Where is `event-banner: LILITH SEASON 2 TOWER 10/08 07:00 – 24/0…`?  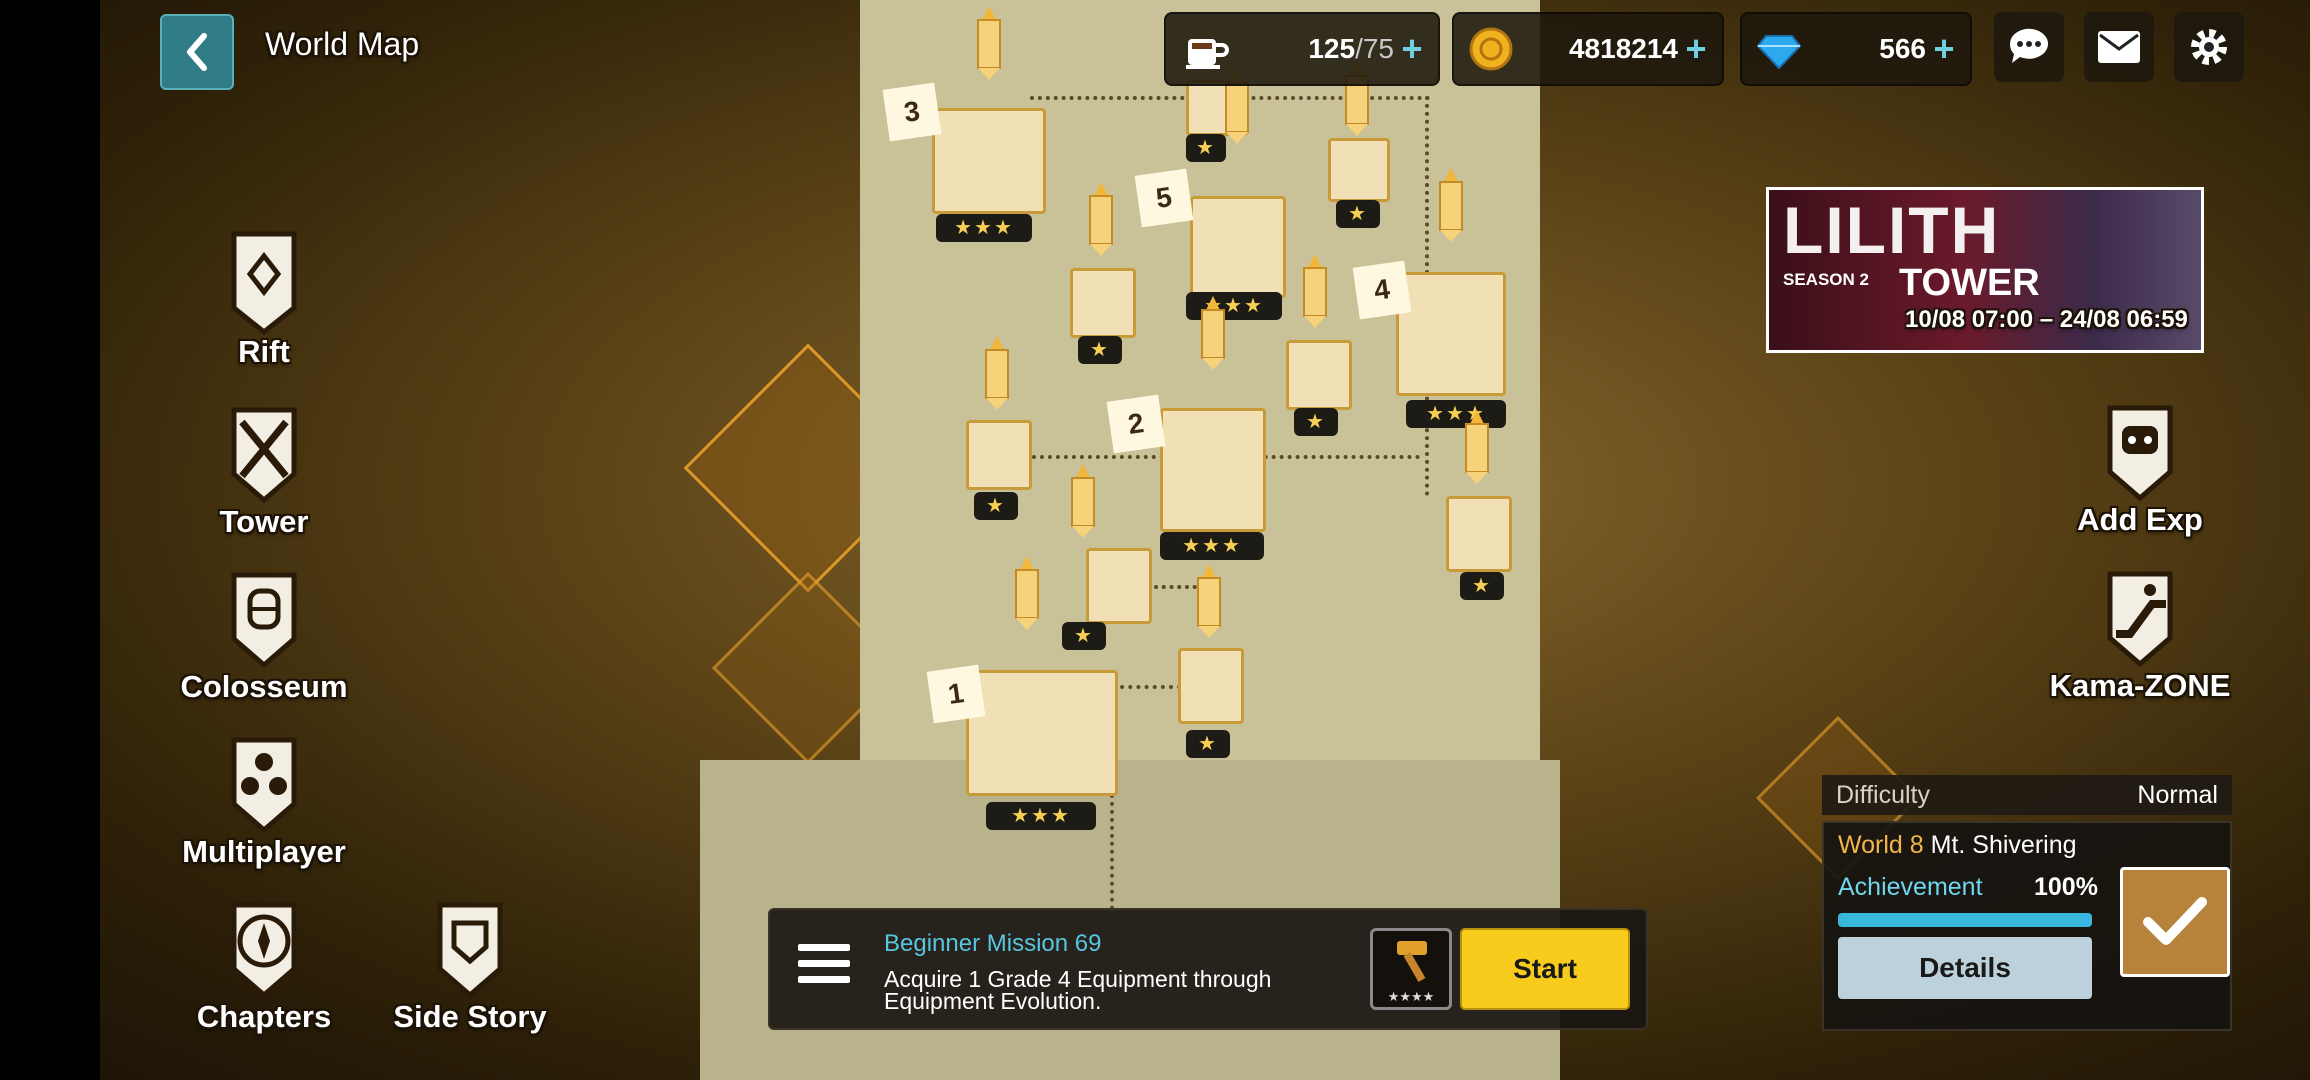
event-banner: LILITH SEASON 2 TOWER 10/08 07:00 – 24/0… is located at coordinates (1985, 270).